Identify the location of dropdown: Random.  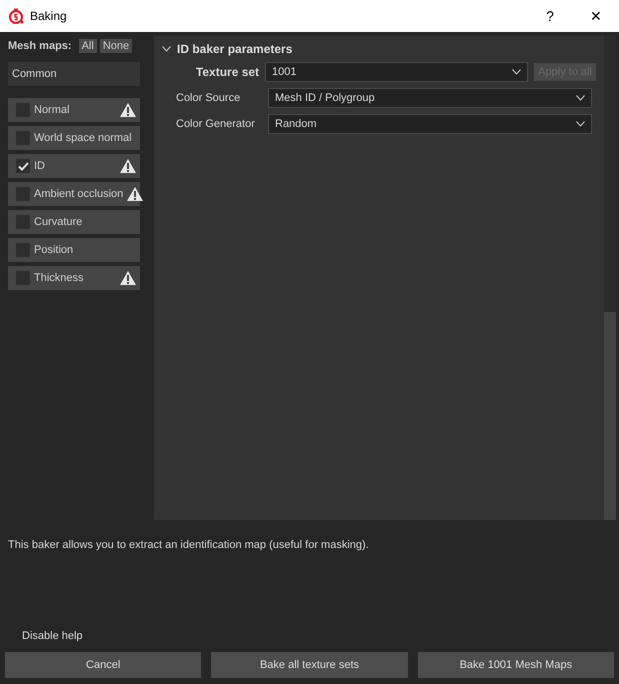
(430, 124).